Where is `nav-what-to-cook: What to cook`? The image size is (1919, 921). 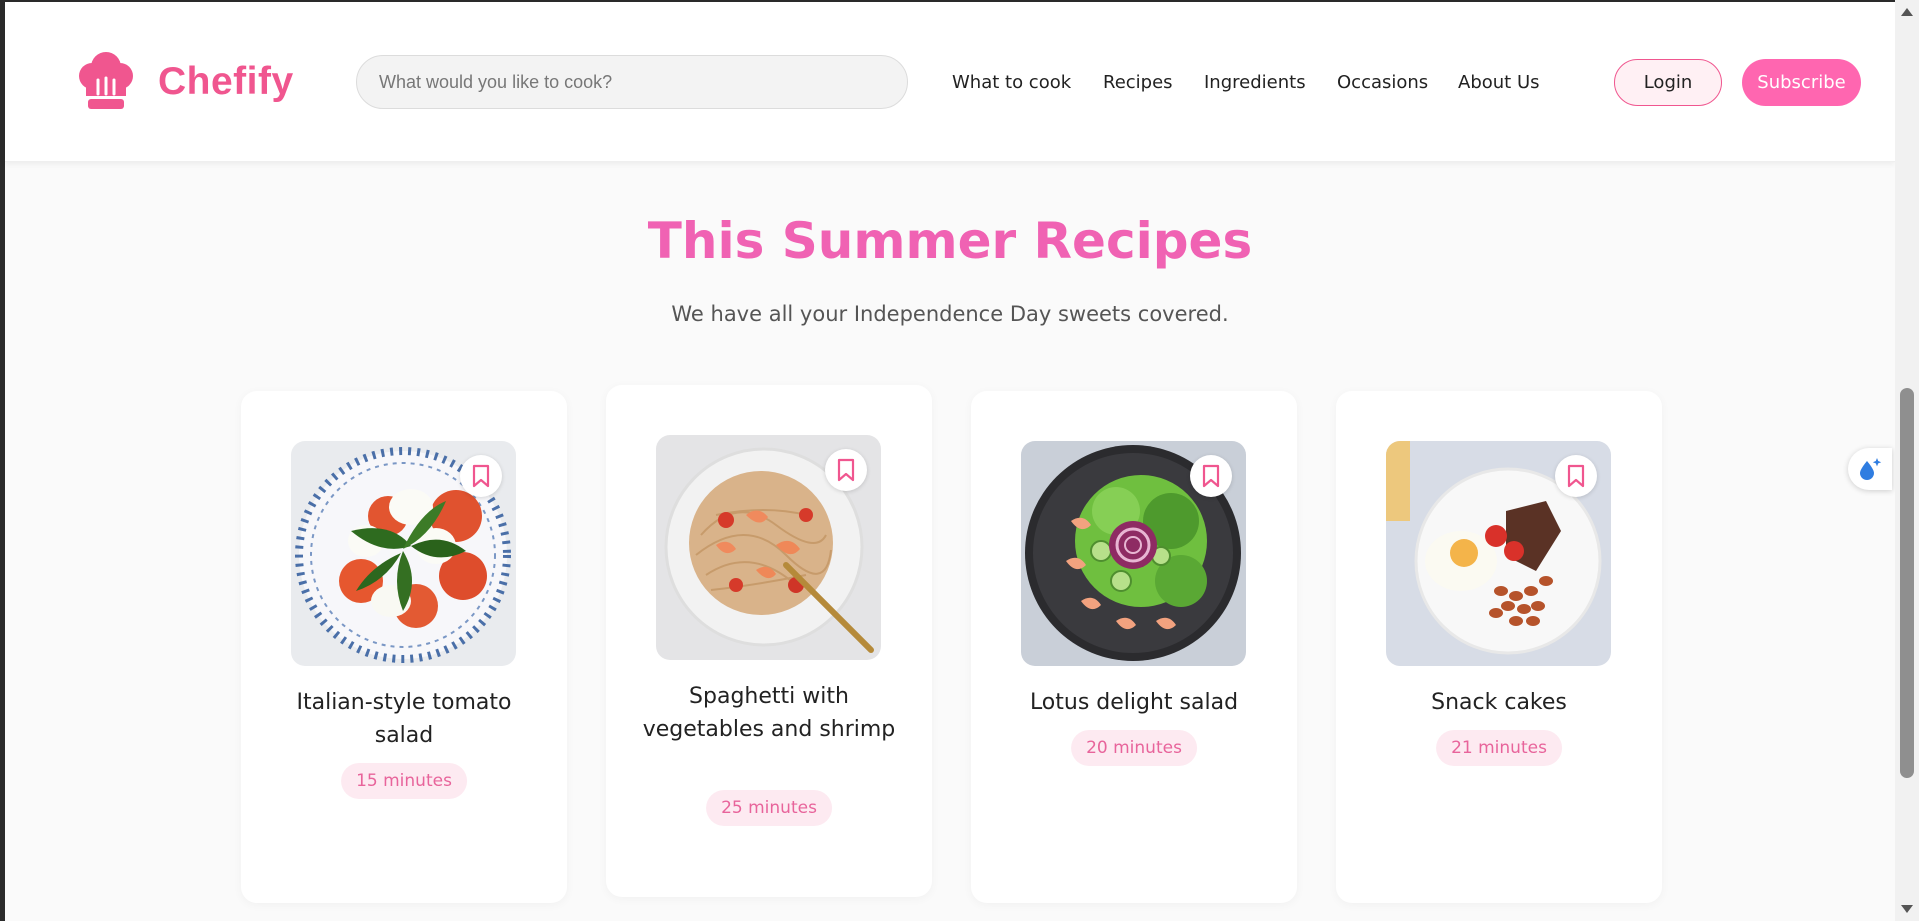 nav-what-to-cook: What to cook is located at coordinates (1011, 82).